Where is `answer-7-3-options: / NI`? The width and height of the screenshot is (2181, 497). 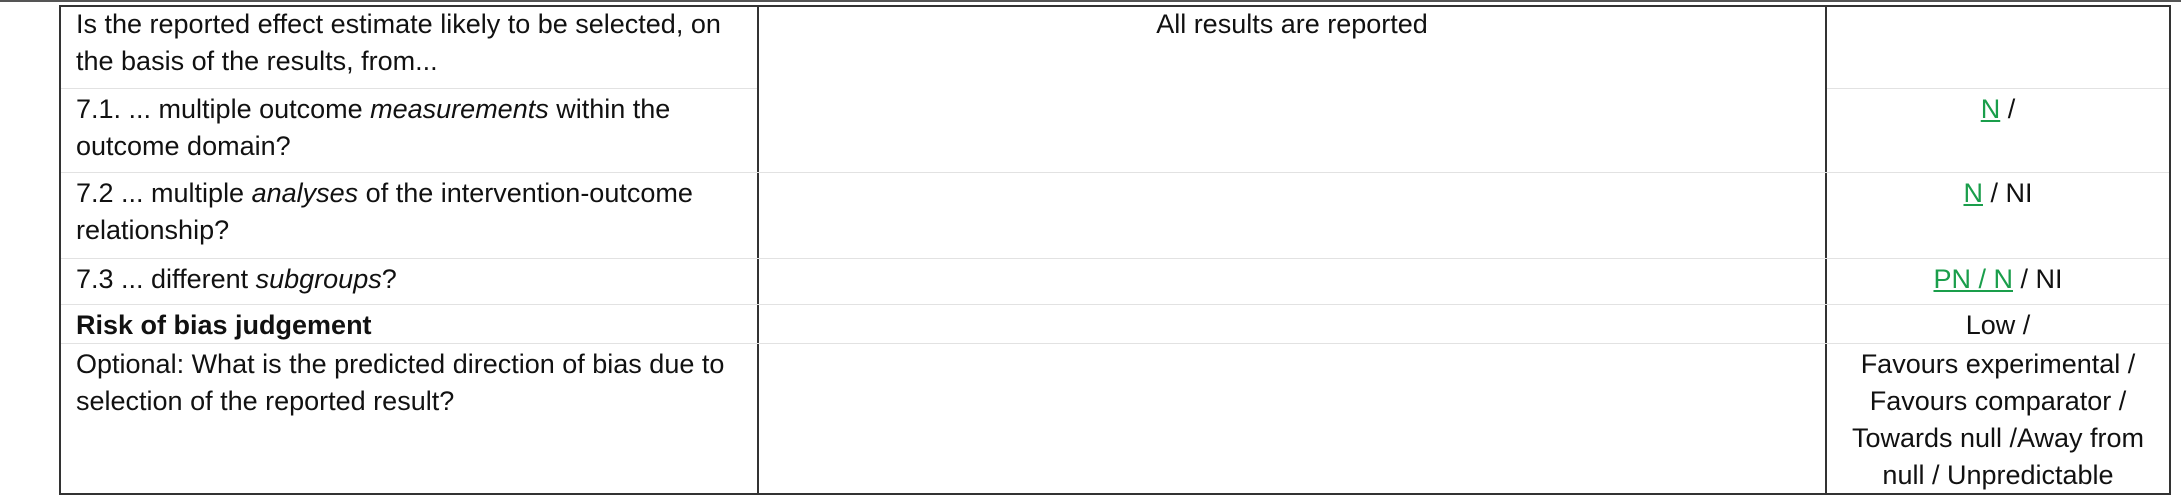 answer-7-3-options: / NI is located at coordinates (2038, 279).